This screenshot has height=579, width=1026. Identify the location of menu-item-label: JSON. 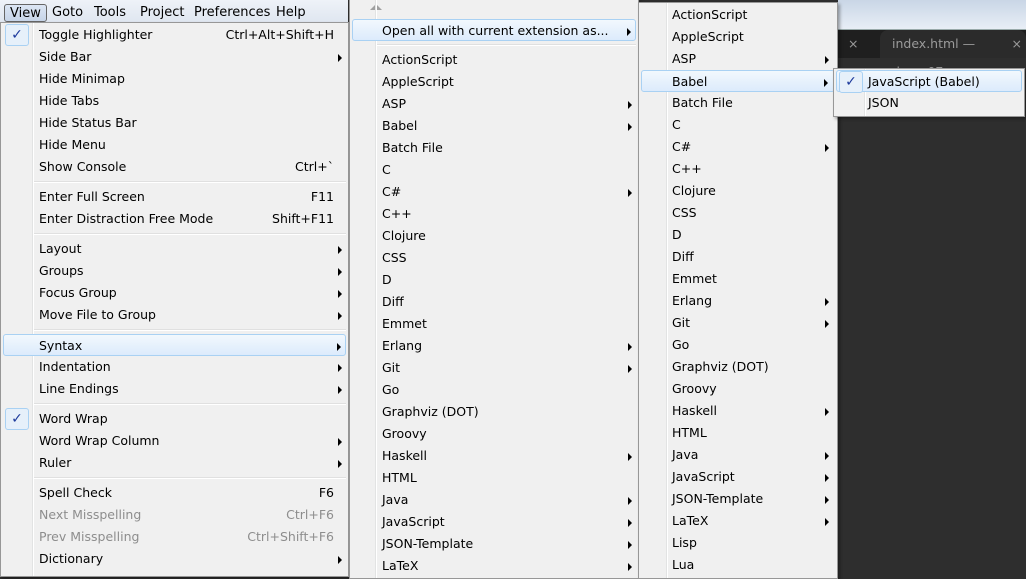
(883, 102).